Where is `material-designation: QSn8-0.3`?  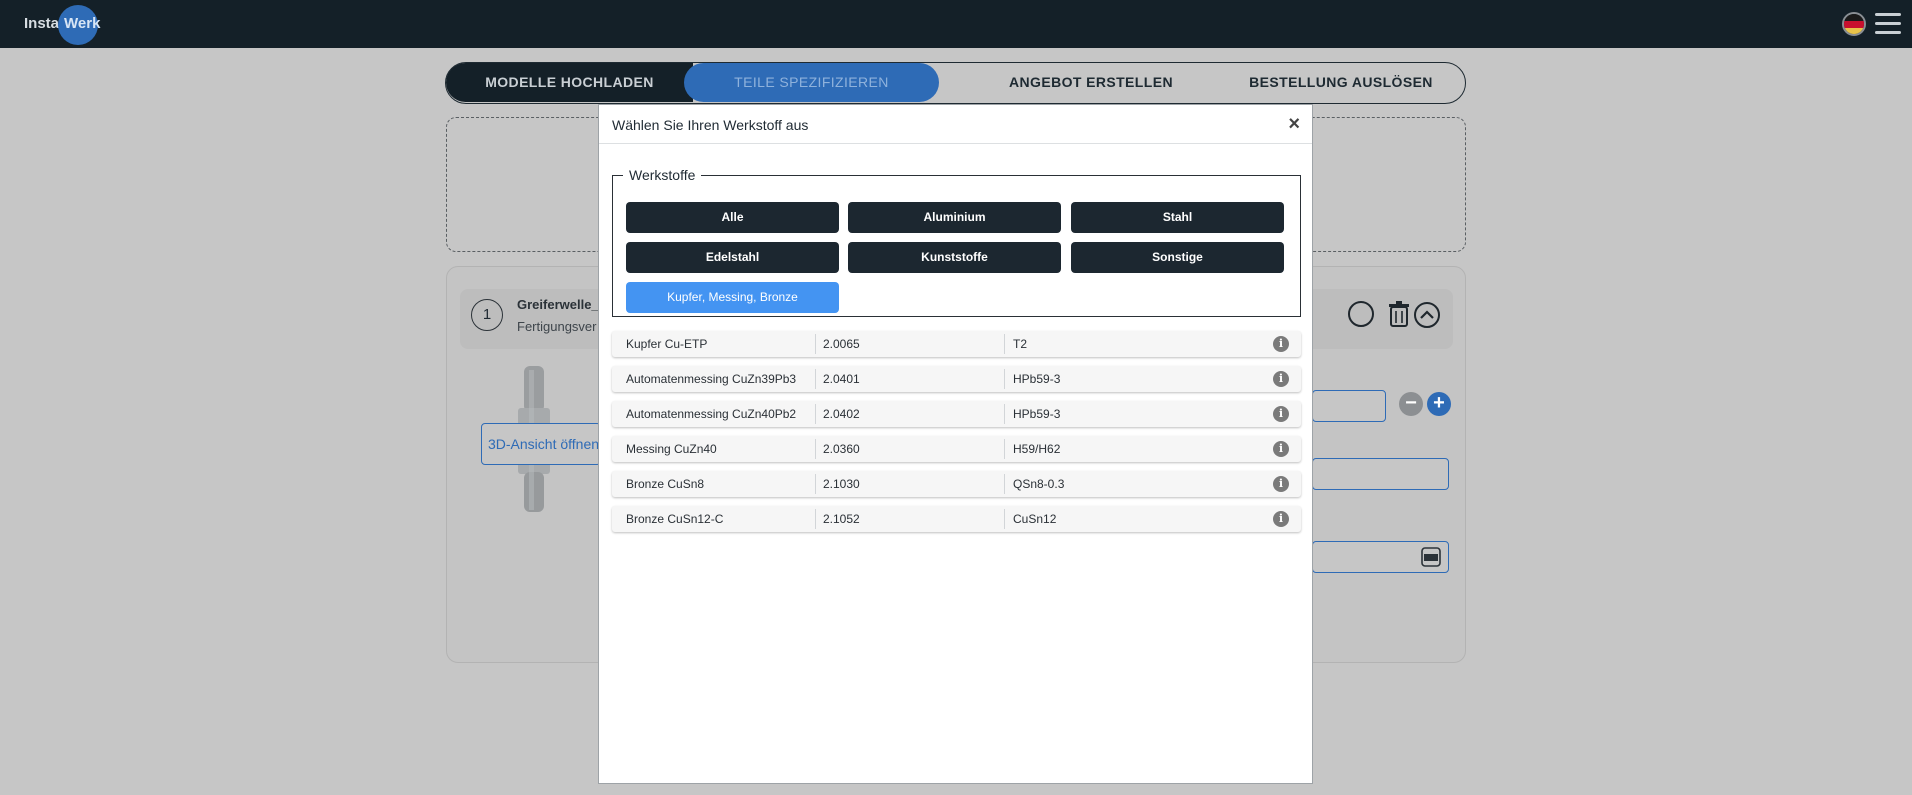
material-designation: QSn8-0.3 is located at coordinates (1034, 484).